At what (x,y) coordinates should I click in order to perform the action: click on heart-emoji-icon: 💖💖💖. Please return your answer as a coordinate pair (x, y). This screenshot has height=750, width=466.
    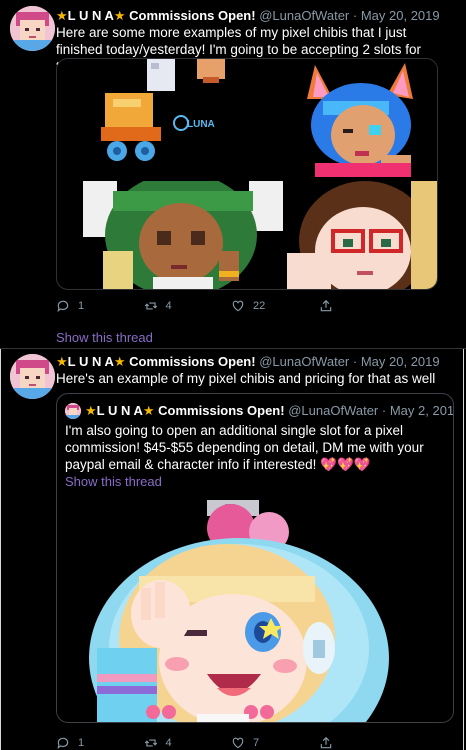
    Looking at the image, I should click on (345, 464).